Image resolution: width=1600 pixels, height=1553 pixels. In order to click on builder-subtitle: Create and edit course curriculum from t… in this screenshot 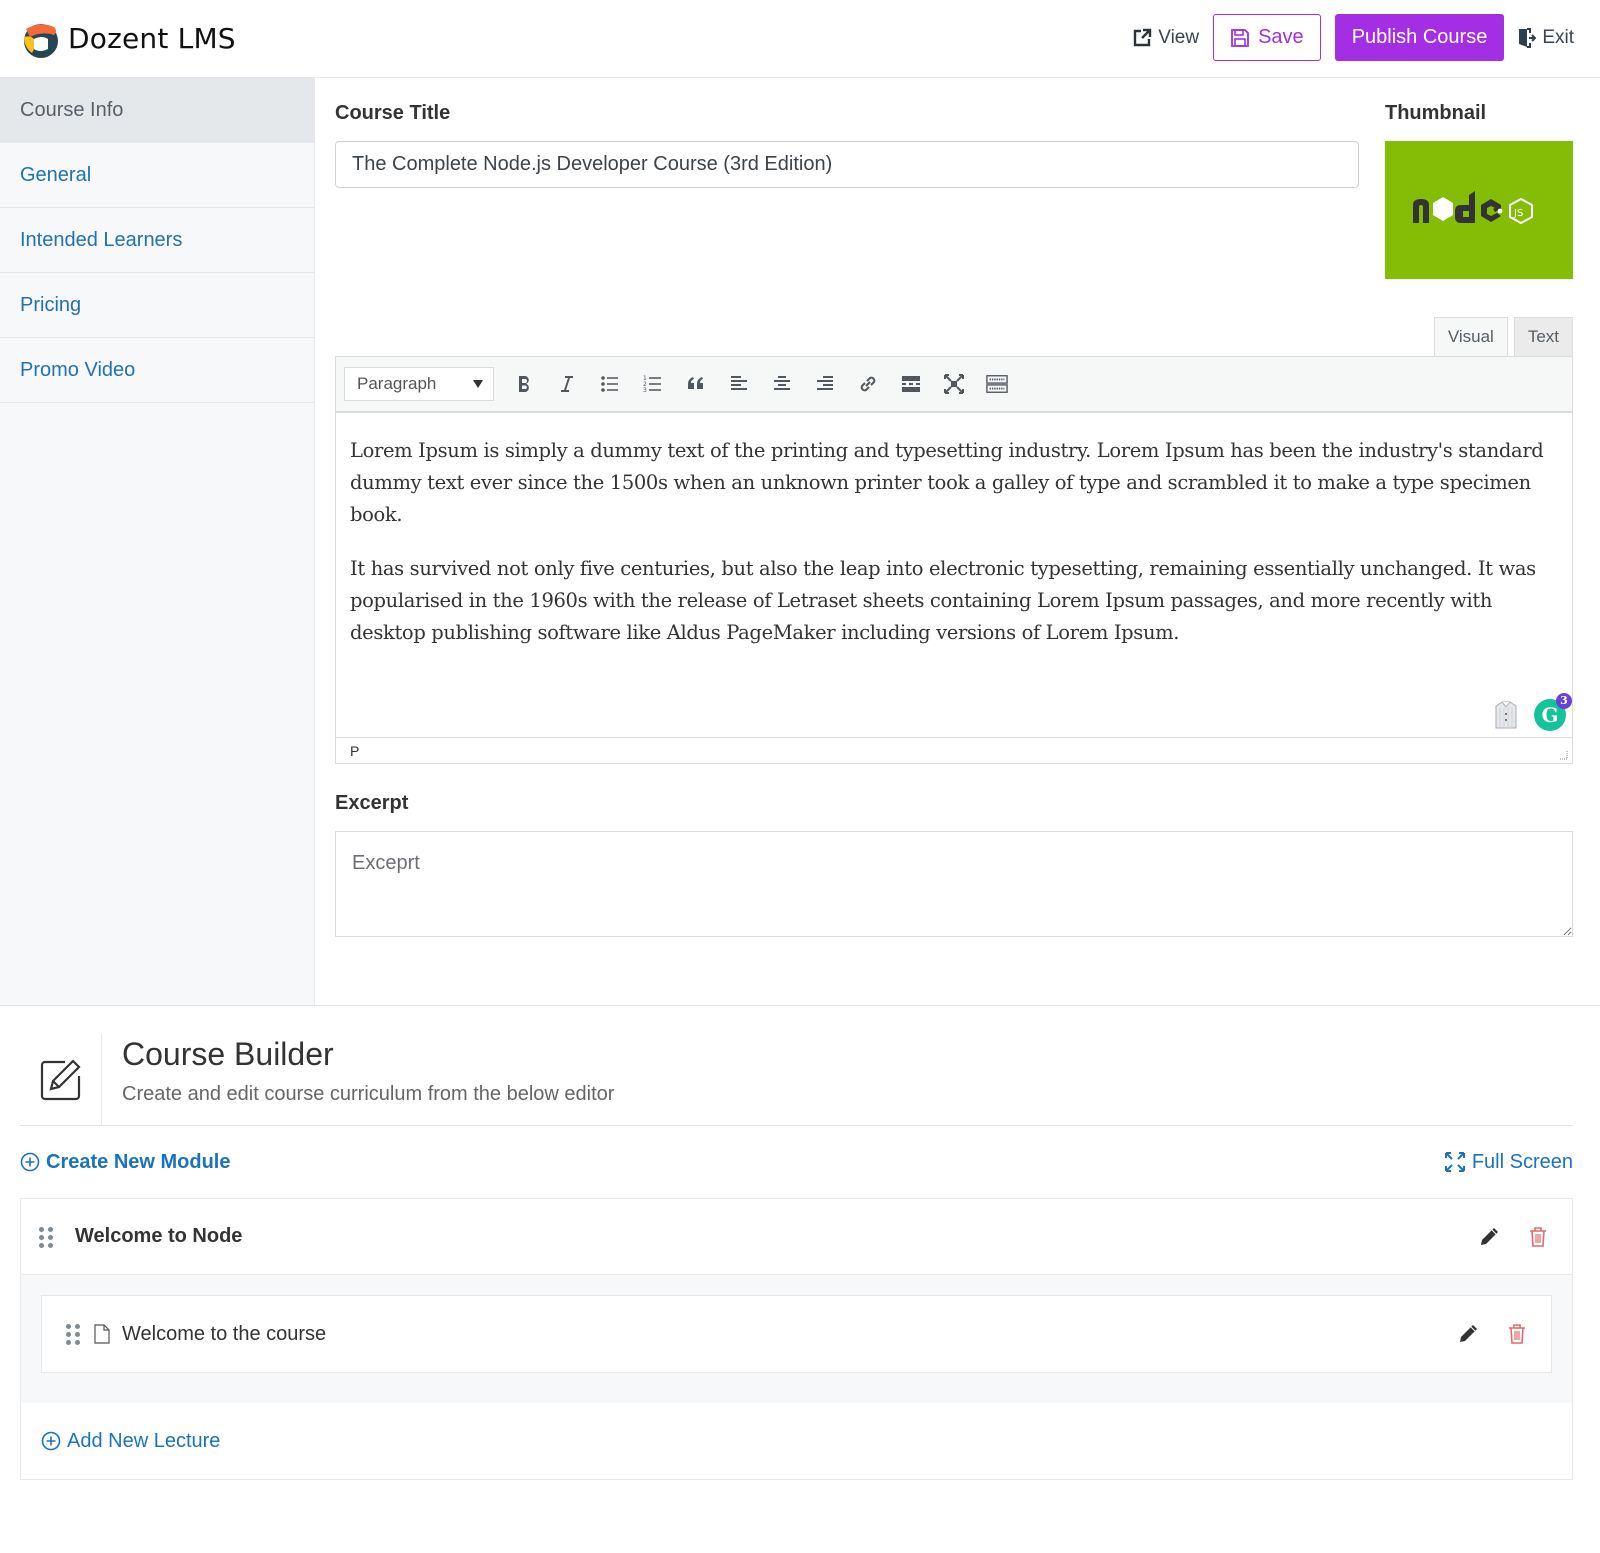, I will do `click(368, 1094)`.